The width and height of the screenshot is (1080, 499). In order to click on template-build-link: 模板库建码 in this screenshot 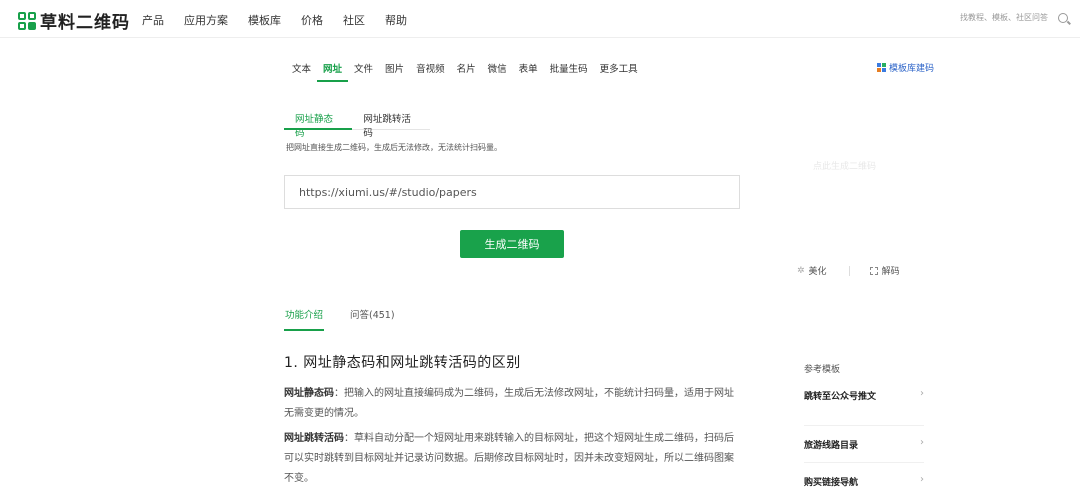, I will do `click(905, 67)`.